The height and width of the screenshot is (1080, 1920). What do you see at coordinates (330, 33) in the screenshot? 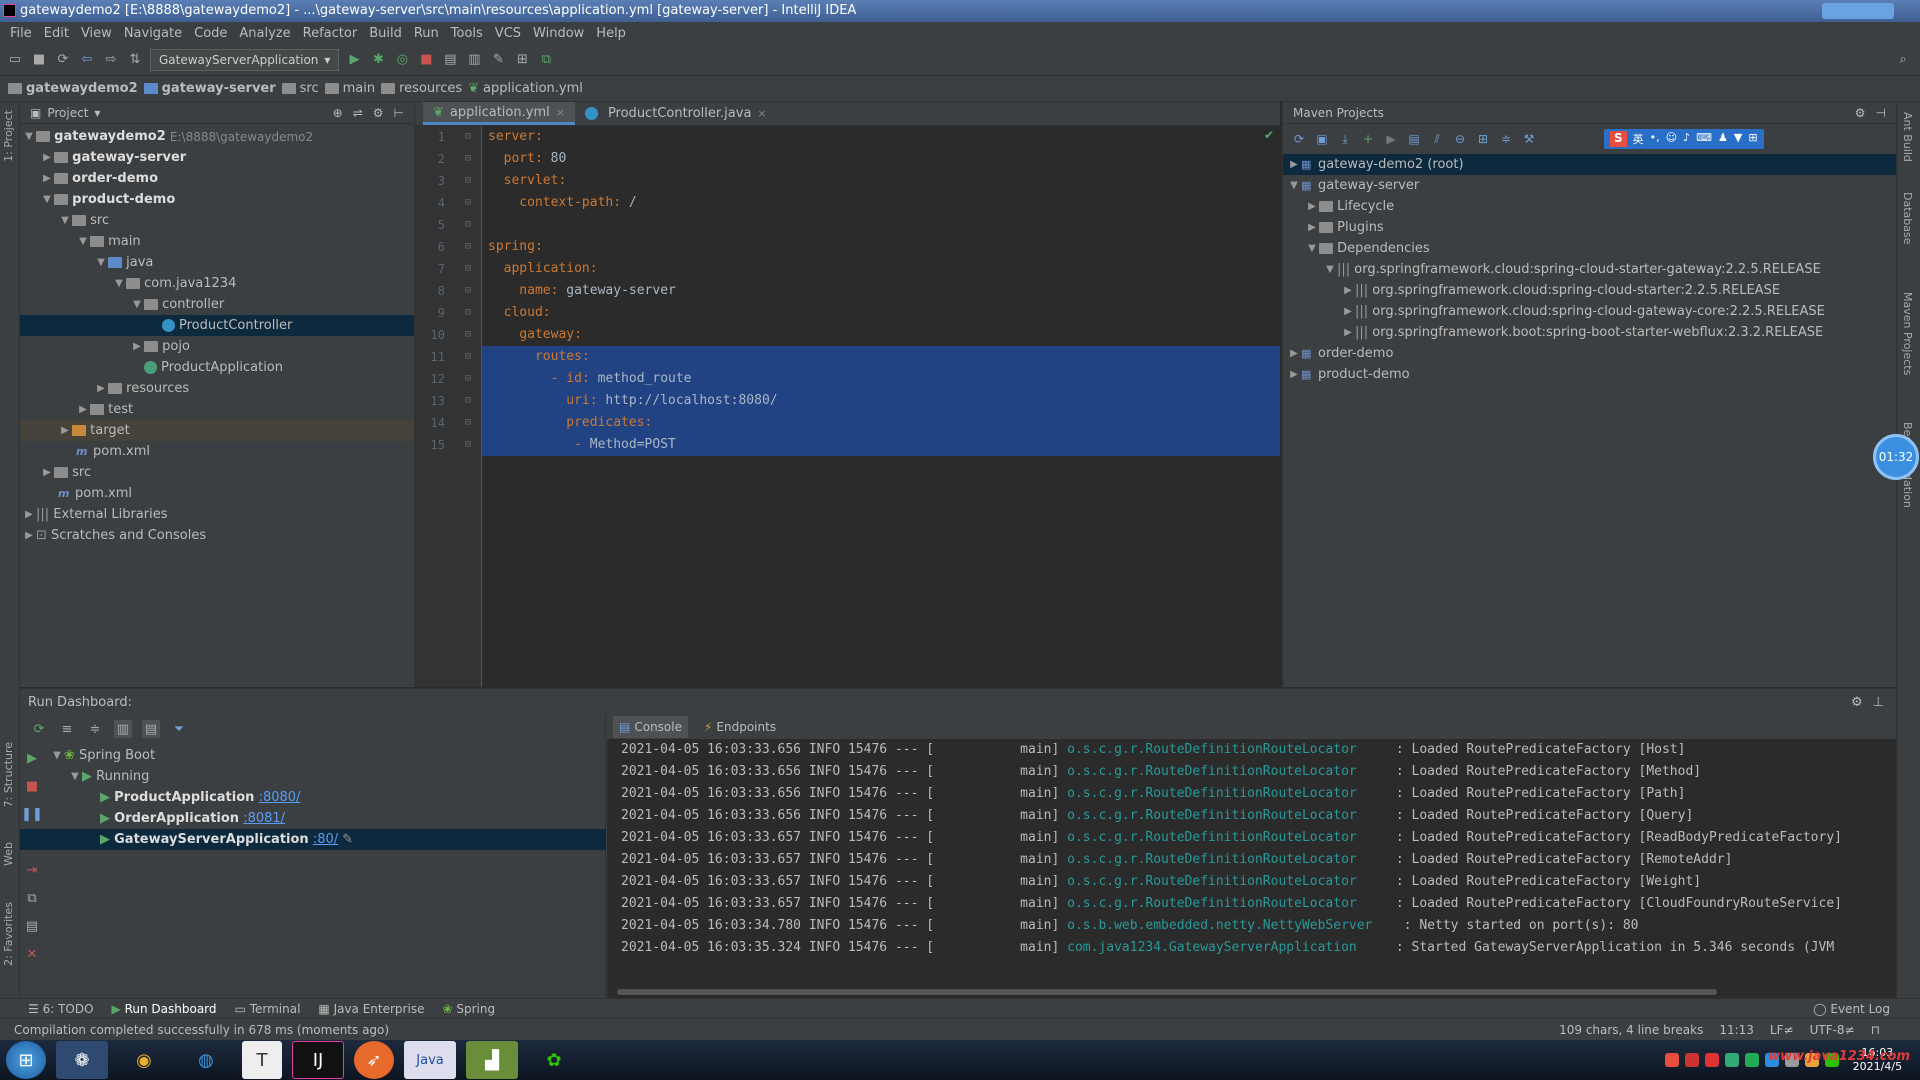
I see `menu-refactor: Refactor` at bounding box center [330, 33].